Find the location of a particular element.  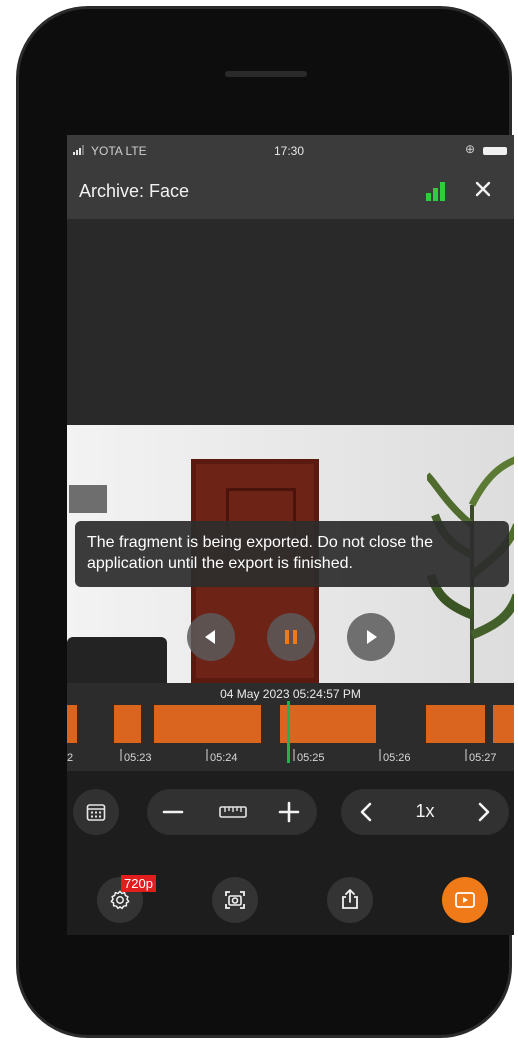

zoom-control is located at coordinates (232, 812).